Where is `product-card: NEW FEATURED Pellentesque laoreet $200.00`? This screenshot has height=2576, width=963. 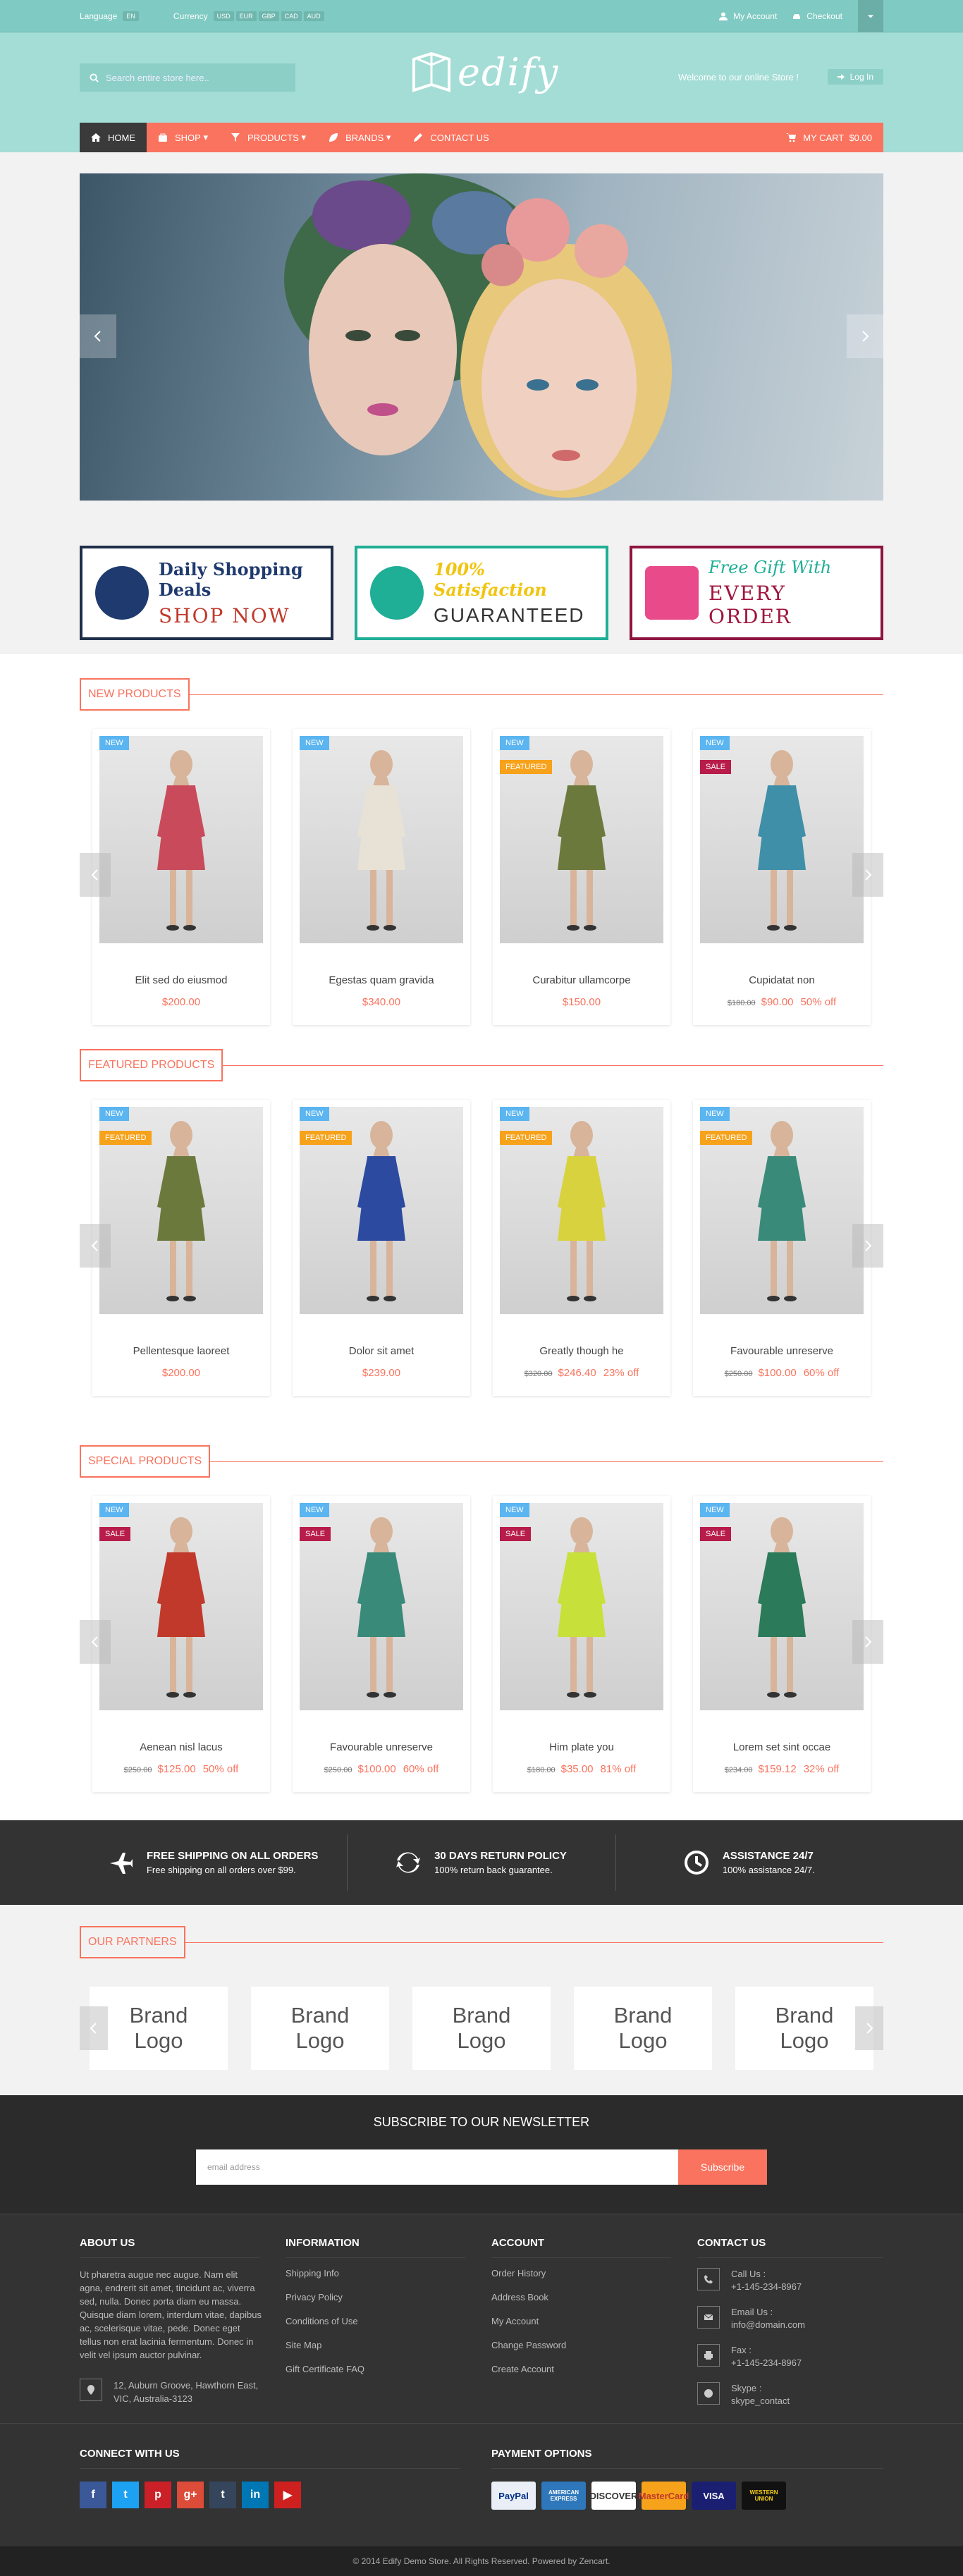 product-card: NEW FEATURED Pellentesque laoreet $200.00 is located at coordinates (181, 1248).